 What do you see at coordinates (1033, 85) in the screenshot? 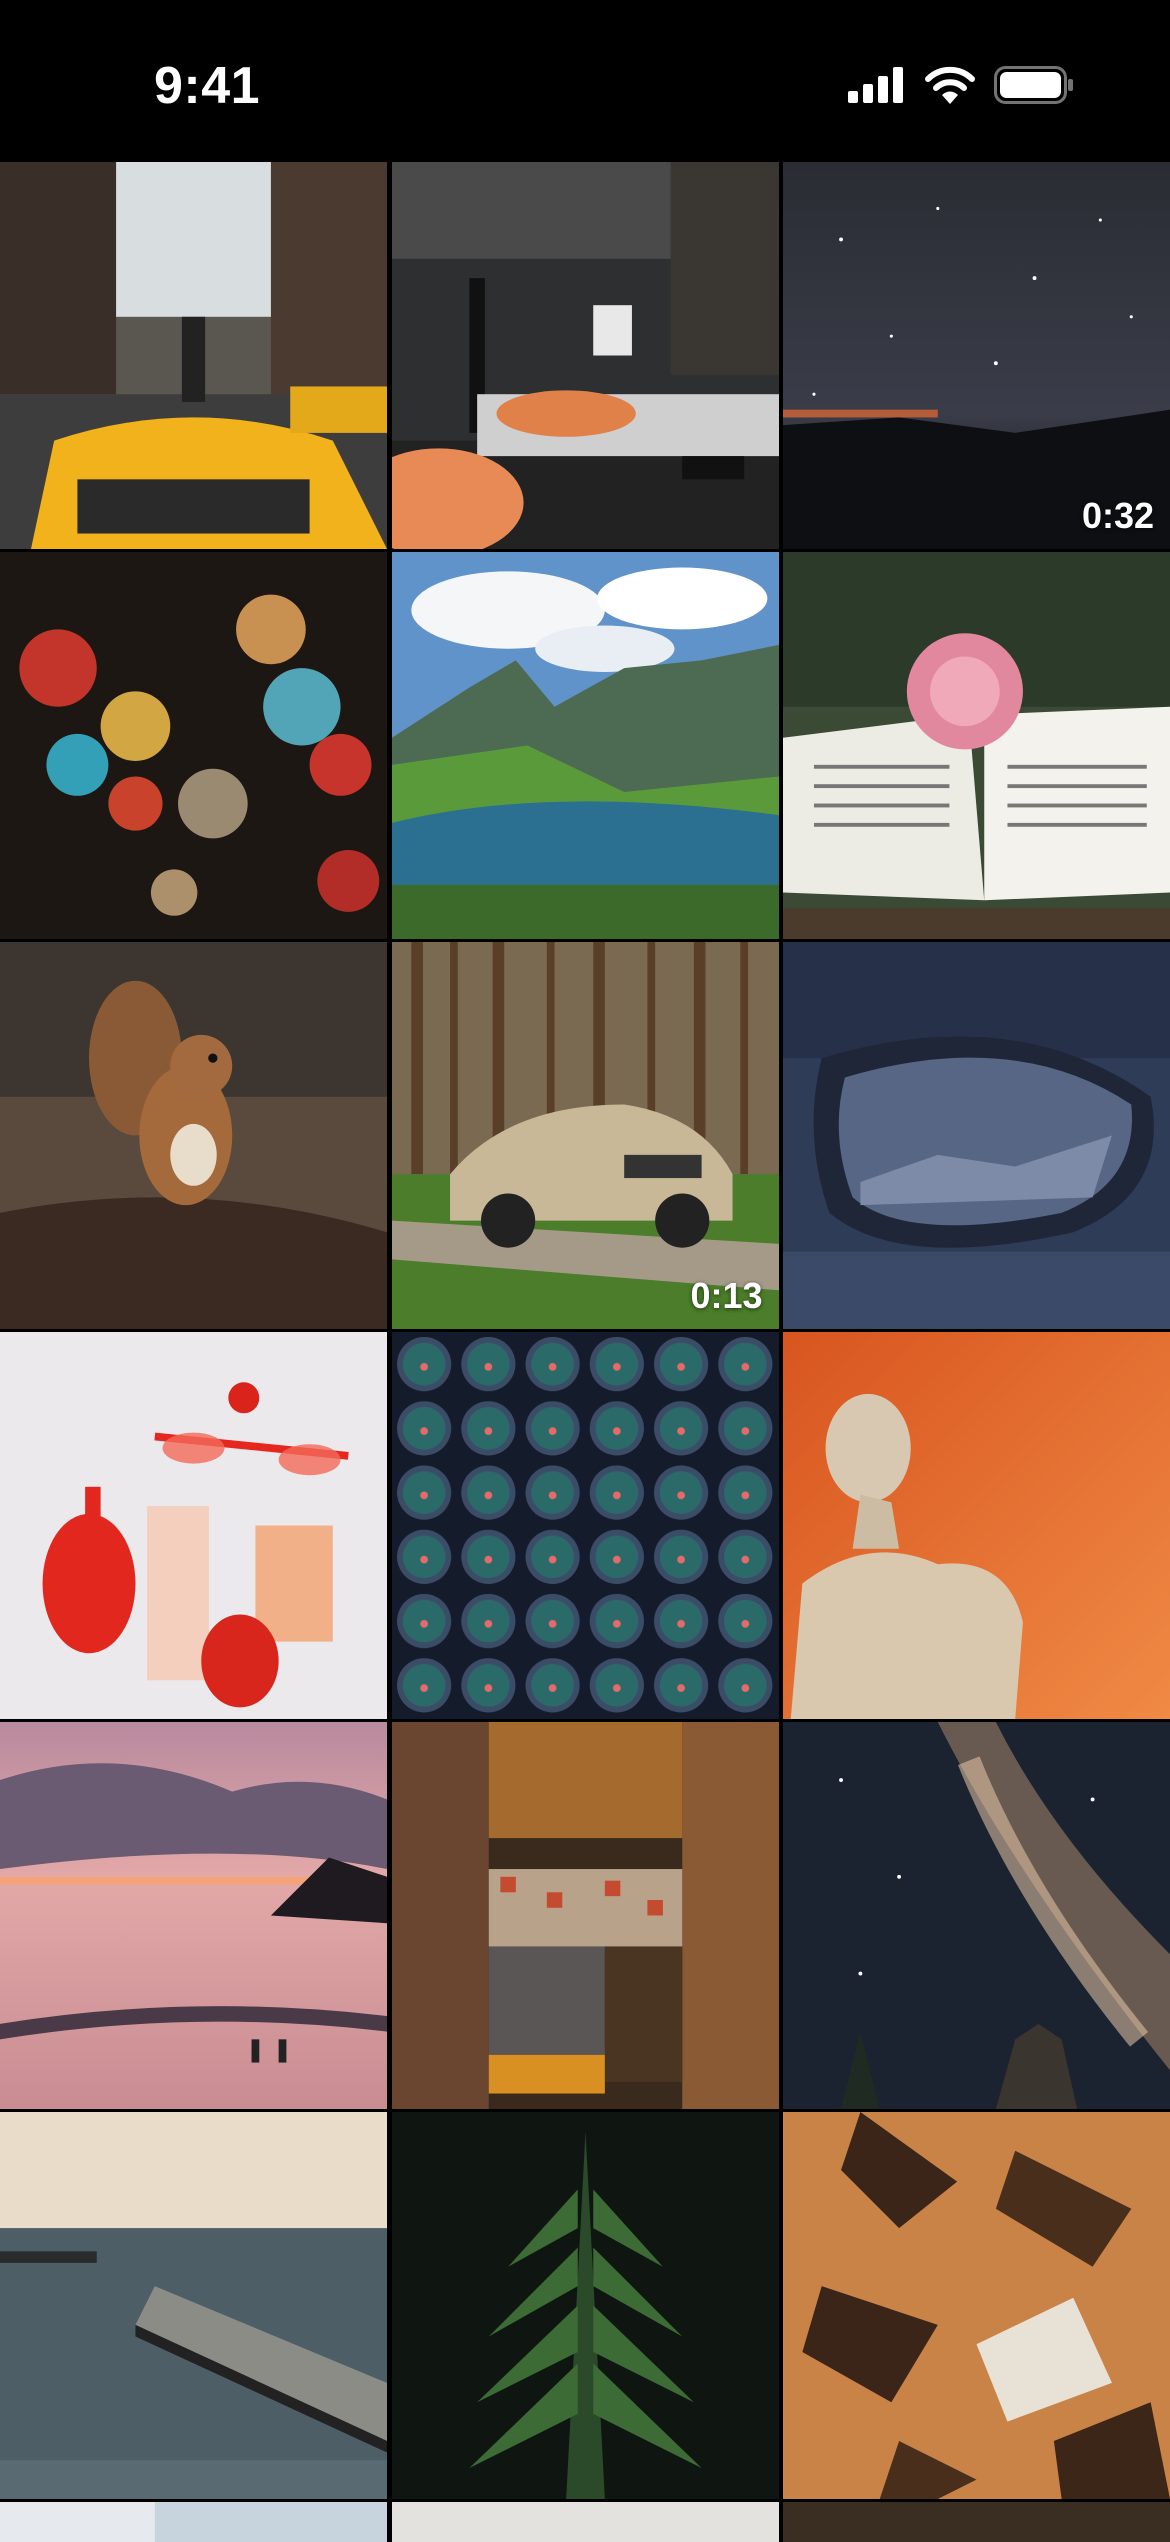
I see `battery-icon` at bounding box center [1033, 85].